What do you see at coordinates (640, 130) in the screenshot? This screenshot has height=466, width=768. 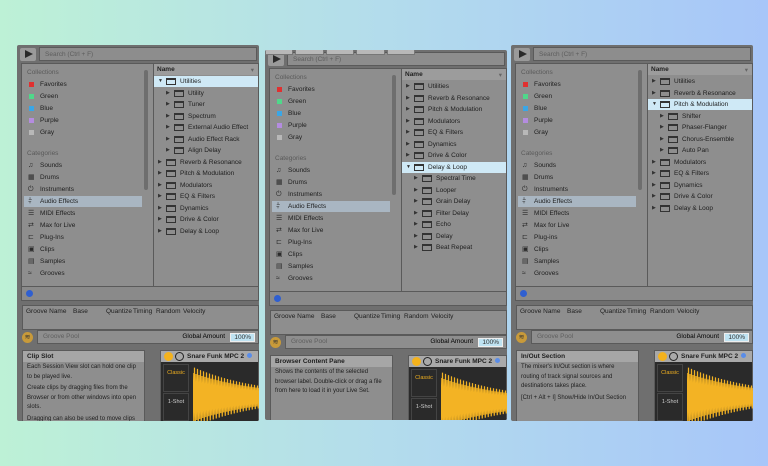 I see `sidebar-scrollbar` at bounding box center [640, 130].